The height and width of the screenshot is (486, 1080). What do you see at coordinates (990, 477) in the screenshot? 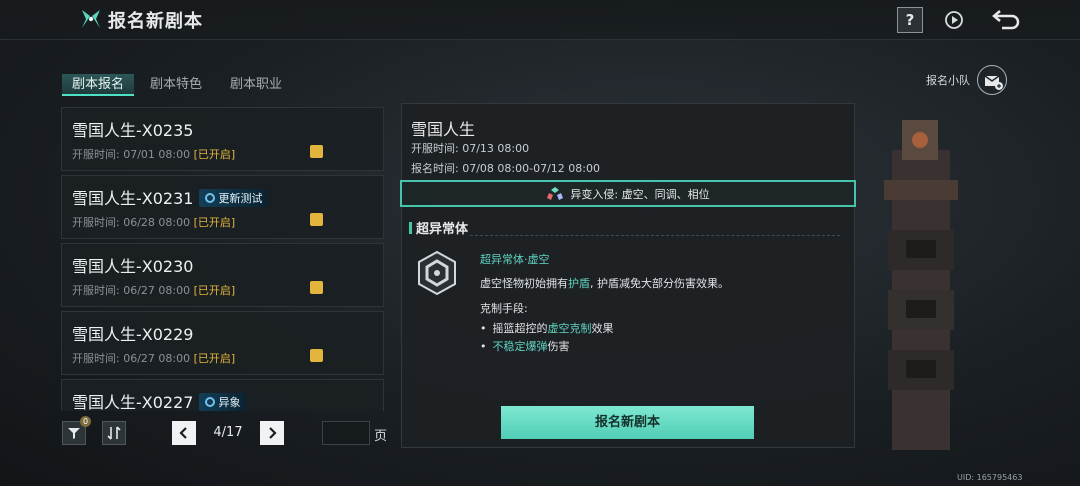
I see `uid-label: UID: 165795463` at bounding box center [990, 477].